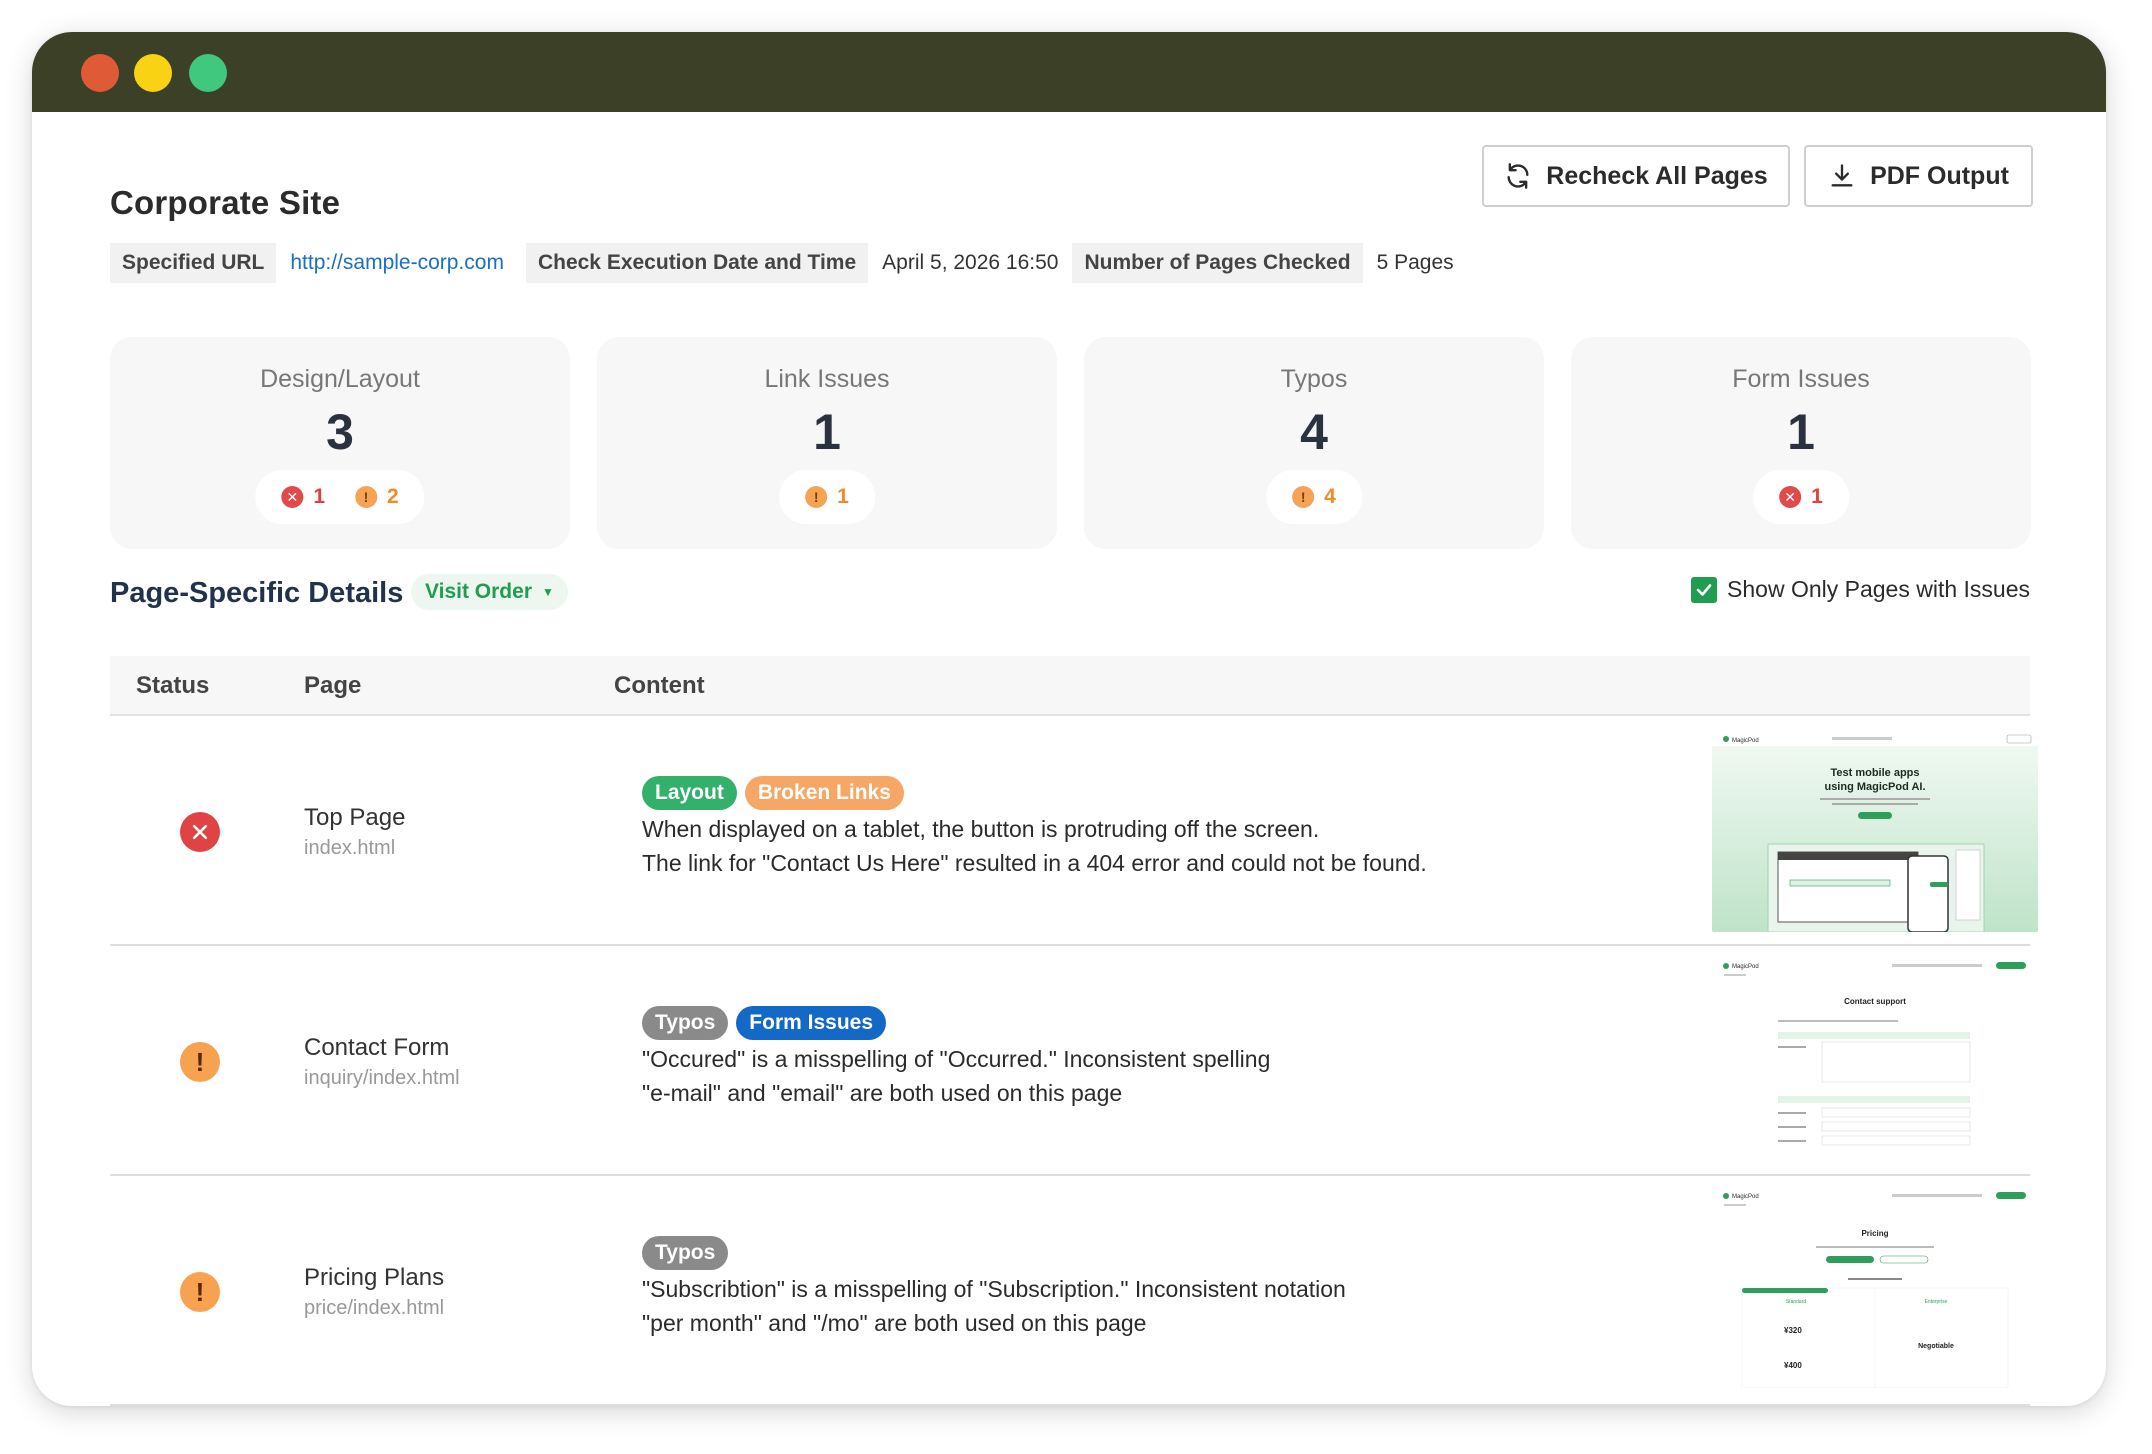 The height and width of the screenshot is (1454, 2152). Describe the element at coordinates (397, 263) in the screenshot. I see `url-link: http://sample-corp.com` at that location.